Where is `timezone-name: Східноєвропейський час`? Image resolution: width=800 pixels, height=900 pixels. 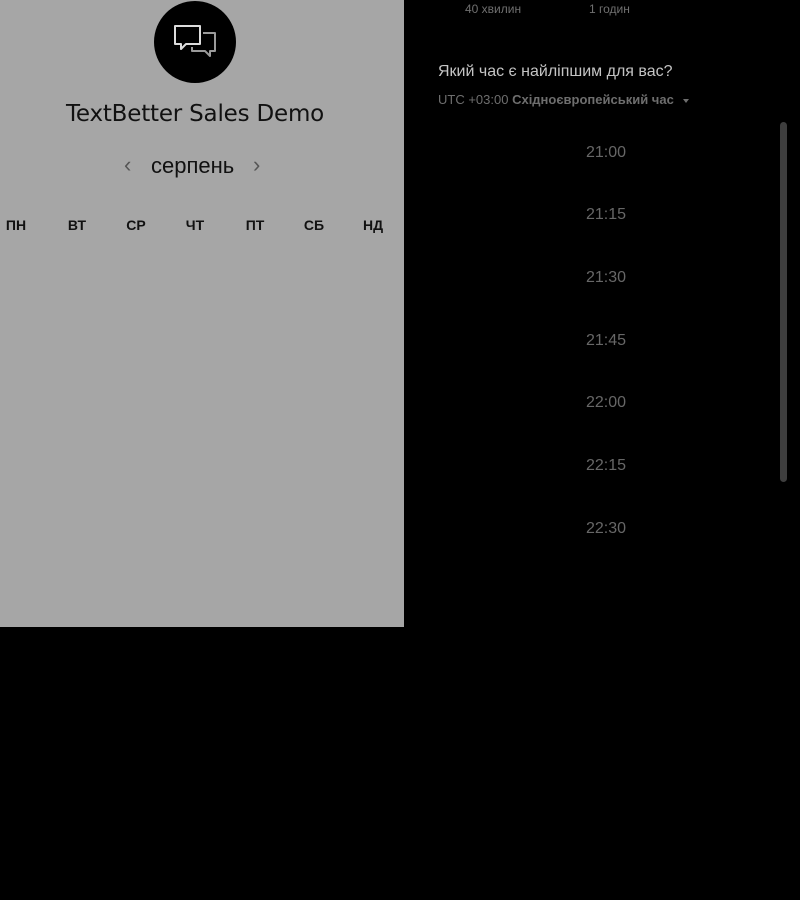
timezone-name: Східноєвропейський час is located at coordinates (593, 99).